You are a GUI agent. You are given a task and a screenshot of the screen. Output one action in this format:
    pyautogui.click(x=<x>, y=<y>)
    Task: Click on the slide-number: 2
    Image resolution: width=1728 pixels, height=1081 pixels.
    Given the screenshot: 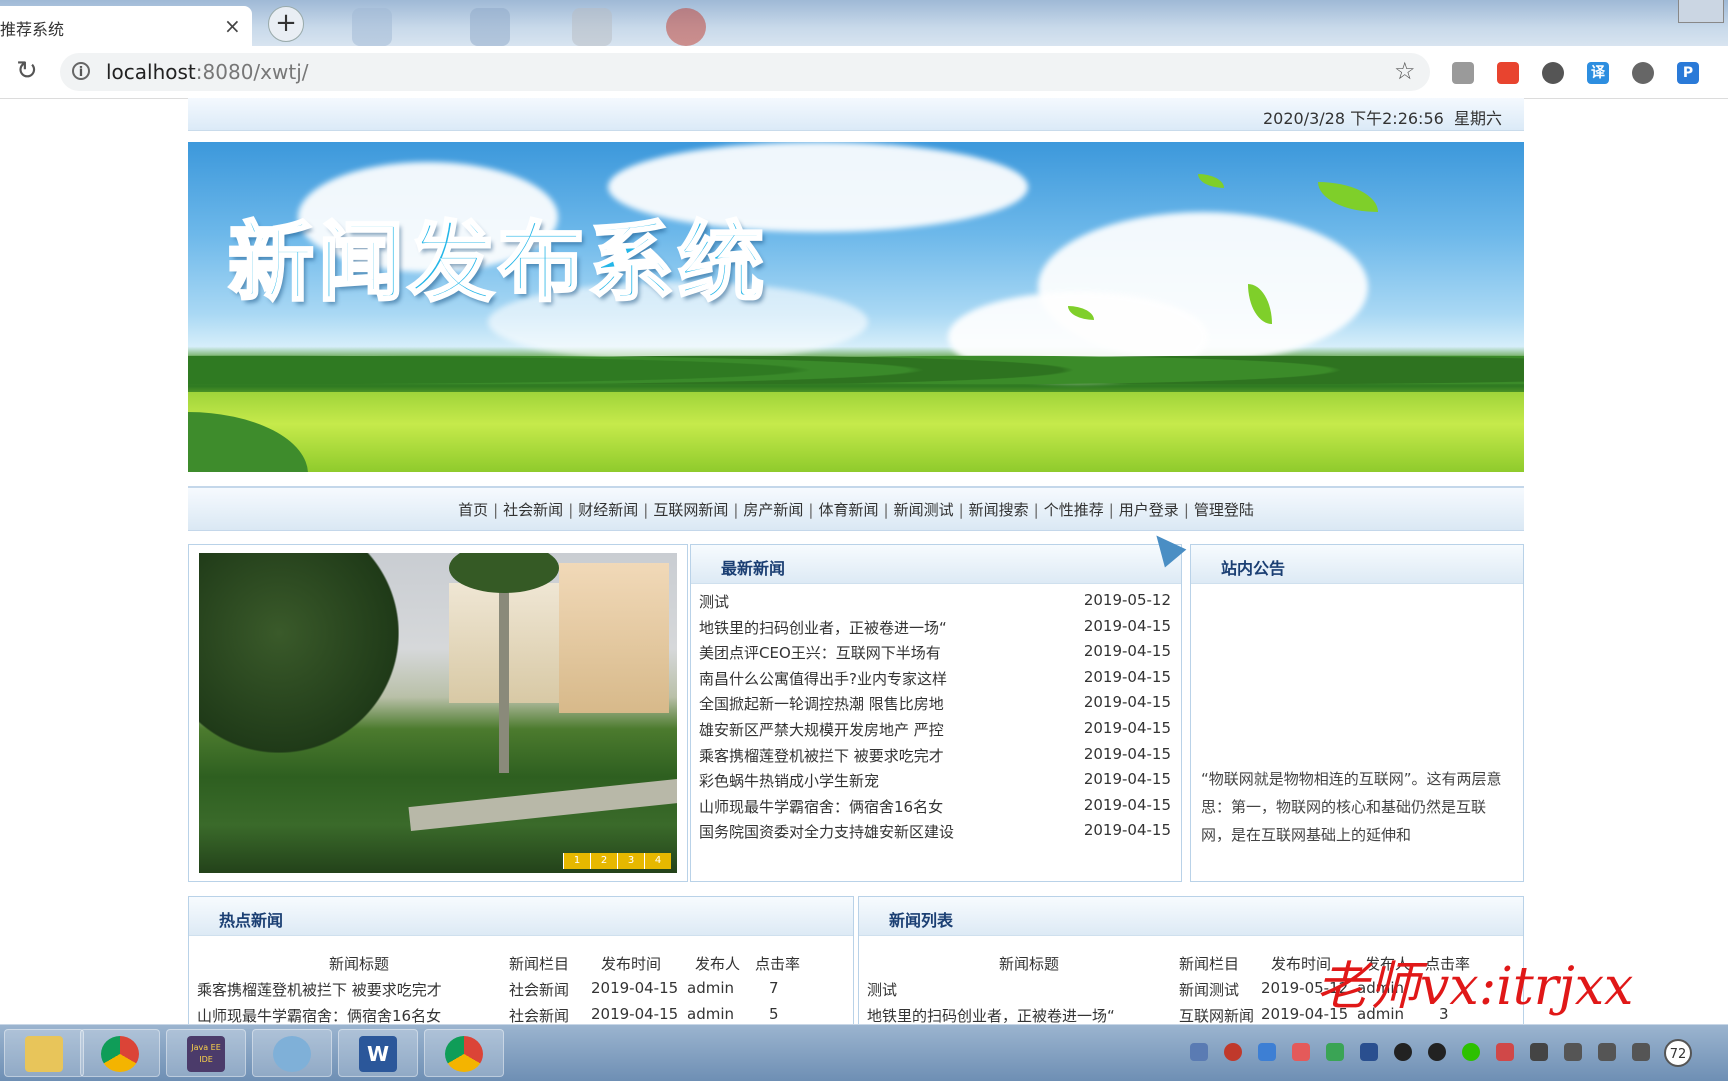 What is the action you would take?
    pyautogui.click(x=603, y=861)
    